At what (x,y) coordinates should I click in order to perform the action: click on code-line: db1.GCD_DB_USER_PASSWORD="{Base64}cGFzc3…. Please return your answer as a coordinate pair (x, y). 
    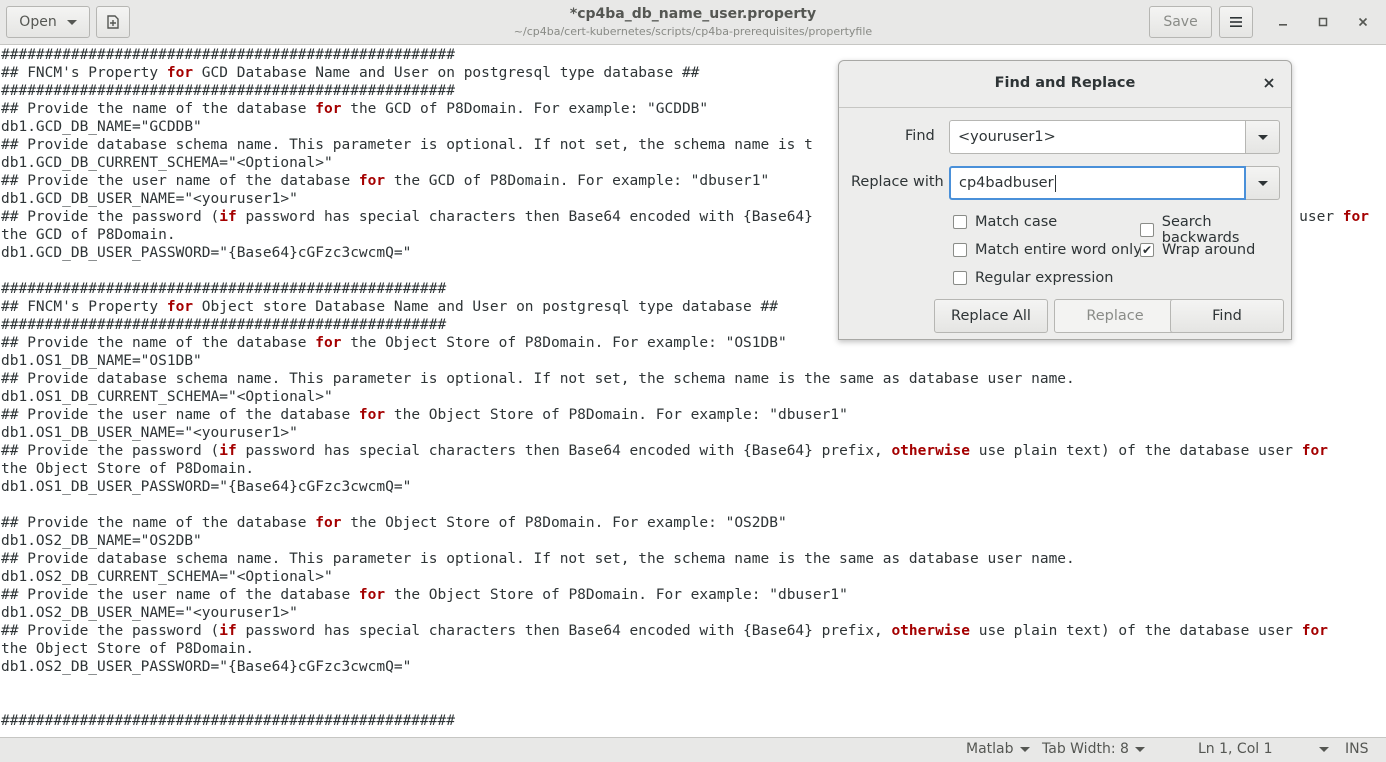
    Looking at the image, I should click on (206, 253).